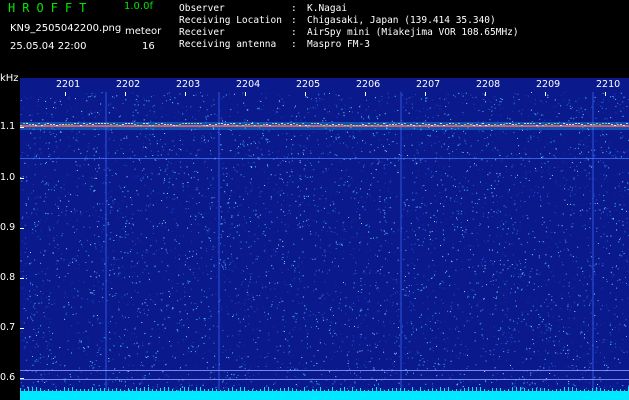 The height and width of the screenshot is (400, 629). I want to click on x-tick-label: 2207, so click(428, 84).